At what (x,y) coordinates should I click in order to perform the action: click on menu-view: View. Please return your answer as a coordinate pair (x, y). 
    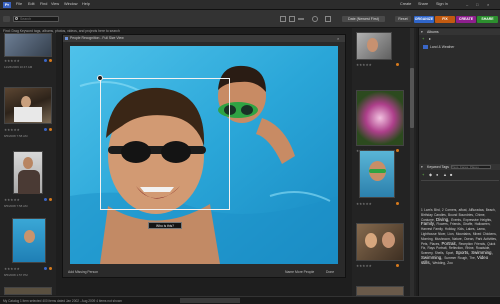
    Looking at the image, I should click on (55, 4).